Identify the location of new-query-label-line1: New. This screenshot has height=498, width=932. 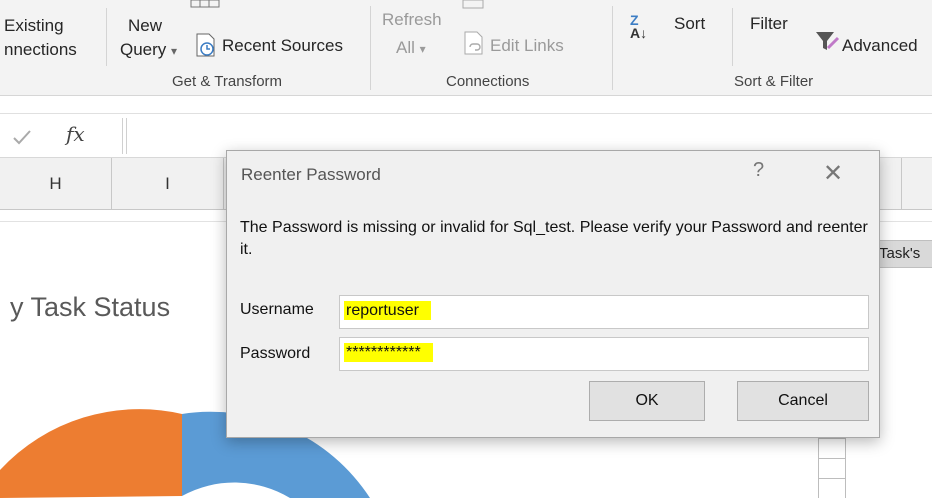
(145, 25).